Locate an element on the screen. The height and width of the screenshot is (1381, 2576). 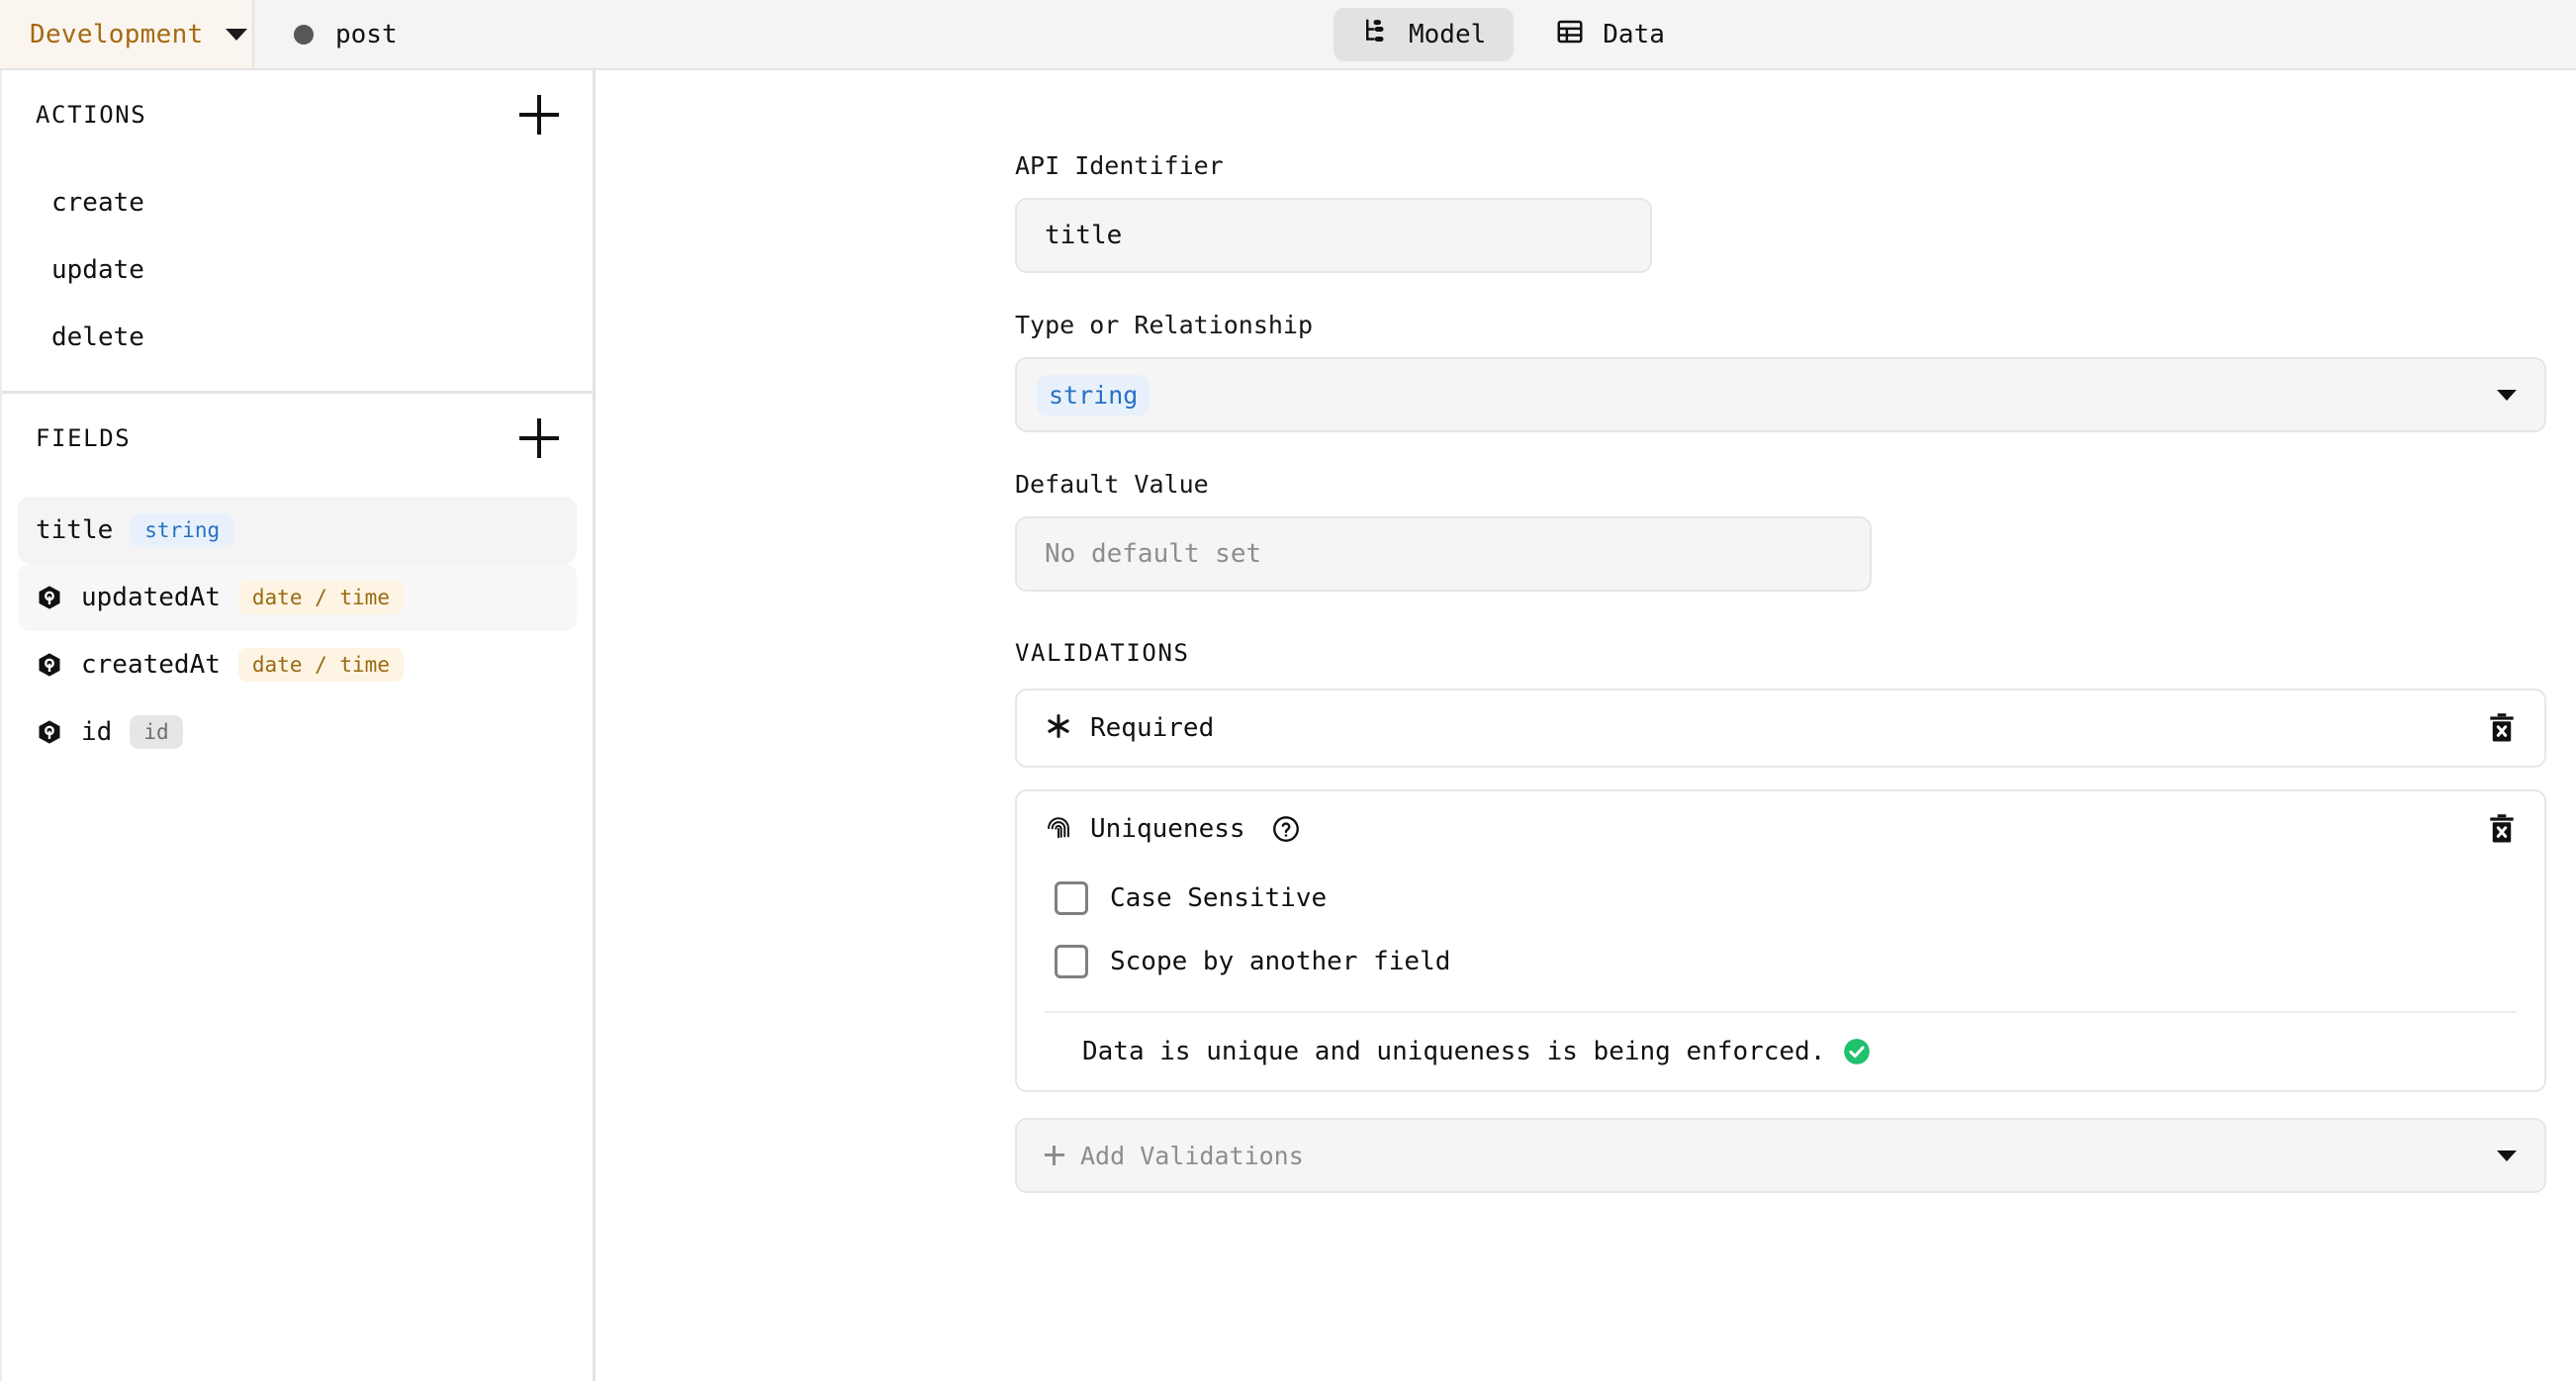
field-item-createdAt: createdAt date / time is located at coordinates (297, 664).